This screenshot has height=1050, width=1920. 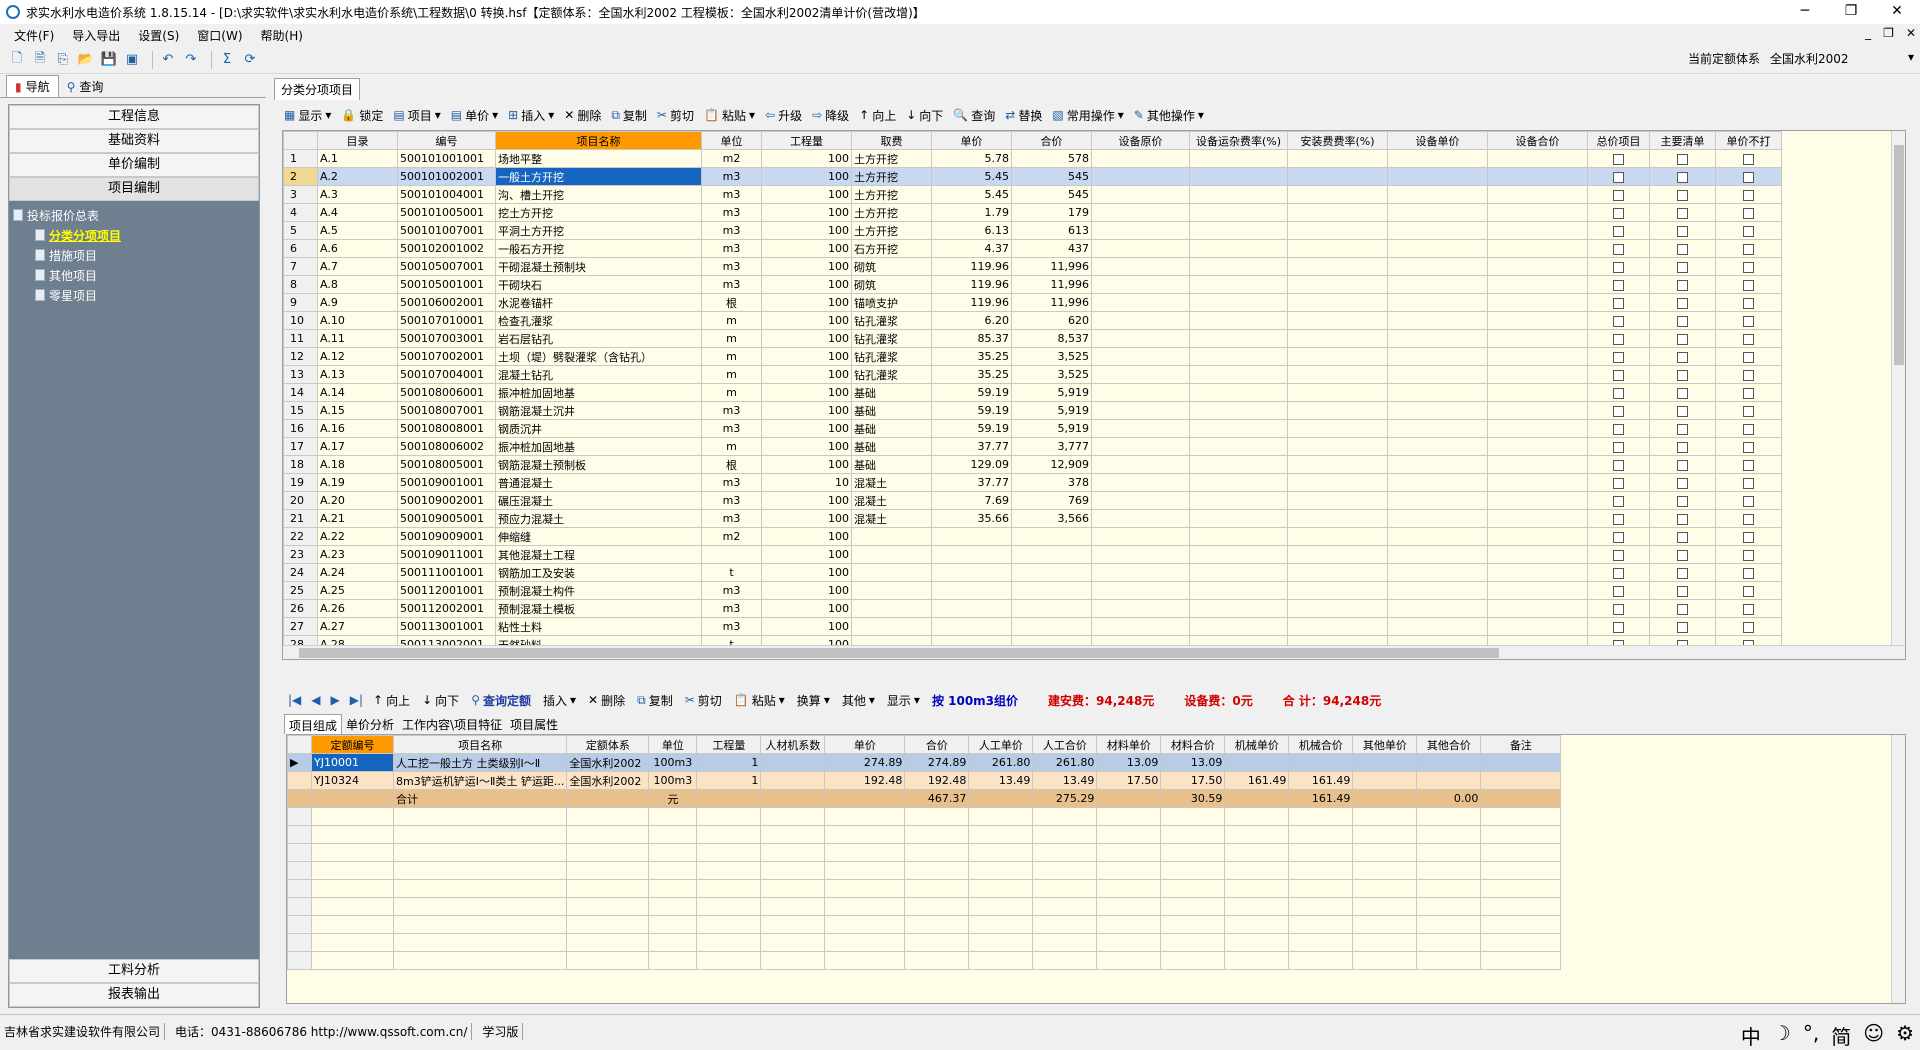 What do you see at coordinates (731, 392) in the screenshot?
I see `table-cell: m` at bounding box center [731, 392].